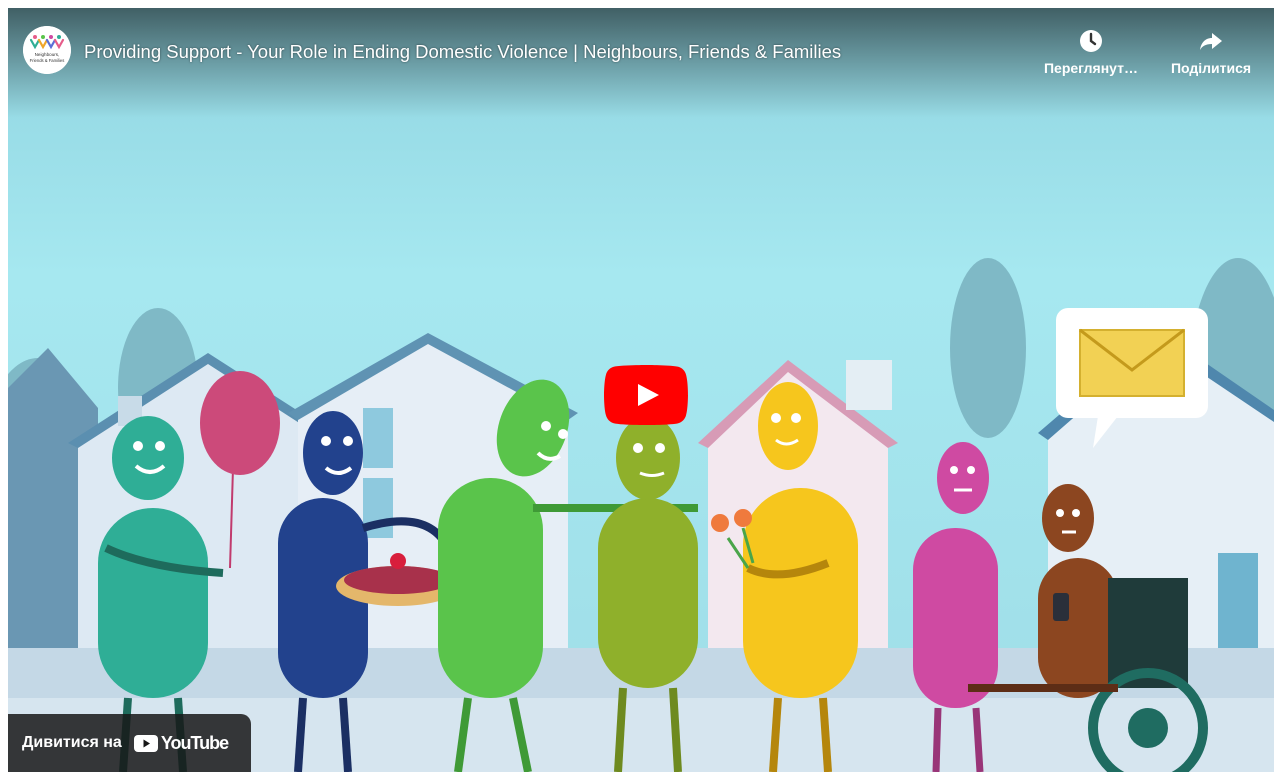 This screenshot has height=774, width=1275. What do you see at coordinates (72, 742) in the screenshot?
I see `watch-on-label: Дивитися на` at bounding box center [72, 742].